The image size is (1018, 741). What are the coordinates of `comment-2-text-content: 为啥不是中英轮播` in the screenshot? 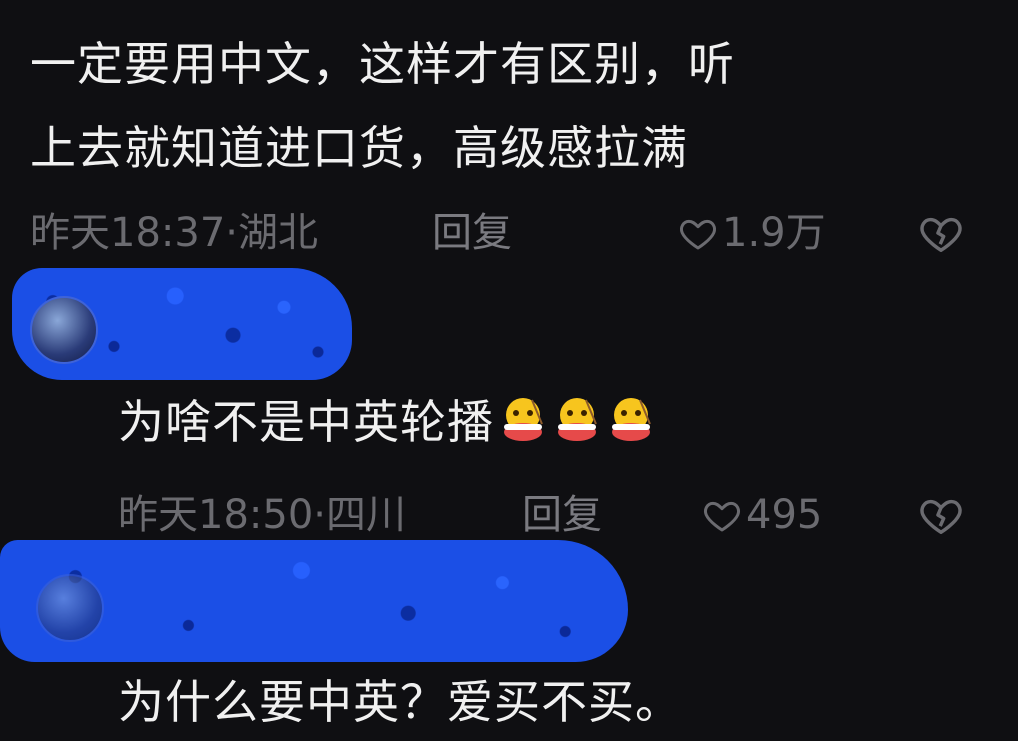 It's located at (306, 422).